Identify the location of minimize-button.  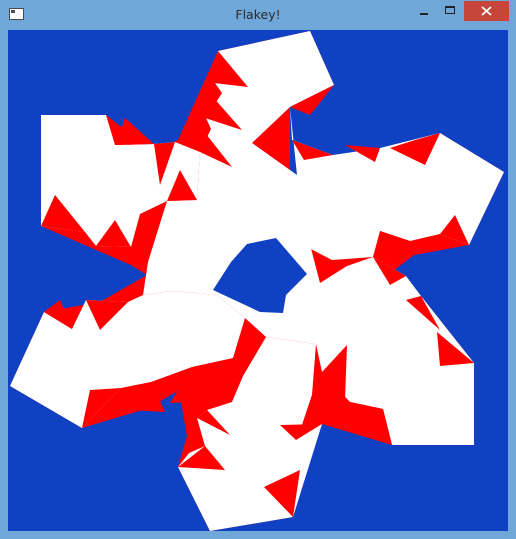
(423, 11).